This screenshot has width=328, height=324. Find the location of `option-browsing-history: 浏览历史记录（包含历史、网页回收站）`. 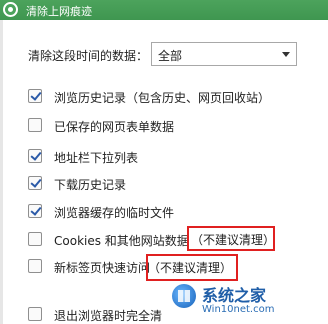

option-browsing-history: 浏览历史记录（包含历史、网页回收站） is located at coordinates (173, 97).